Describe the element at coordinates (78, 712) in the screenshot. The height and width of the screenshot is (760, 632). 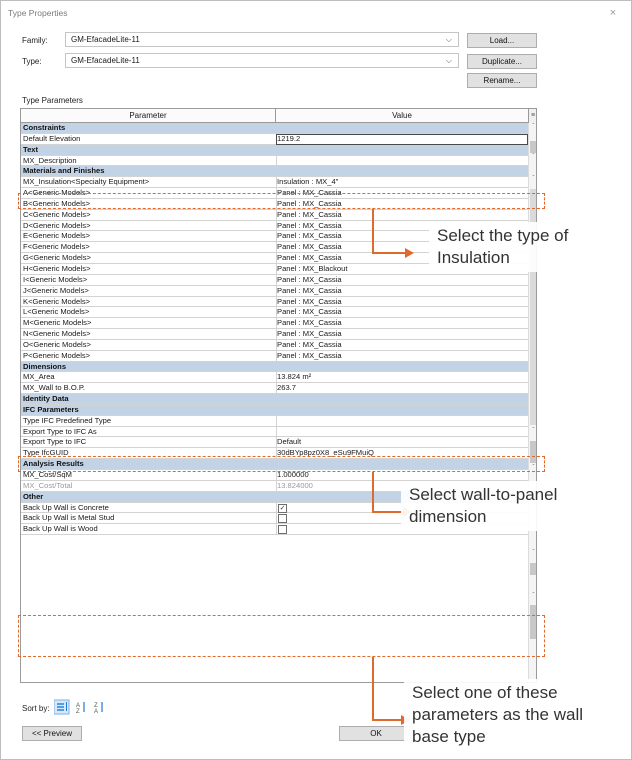
I see `svg-text: Z` at that location.